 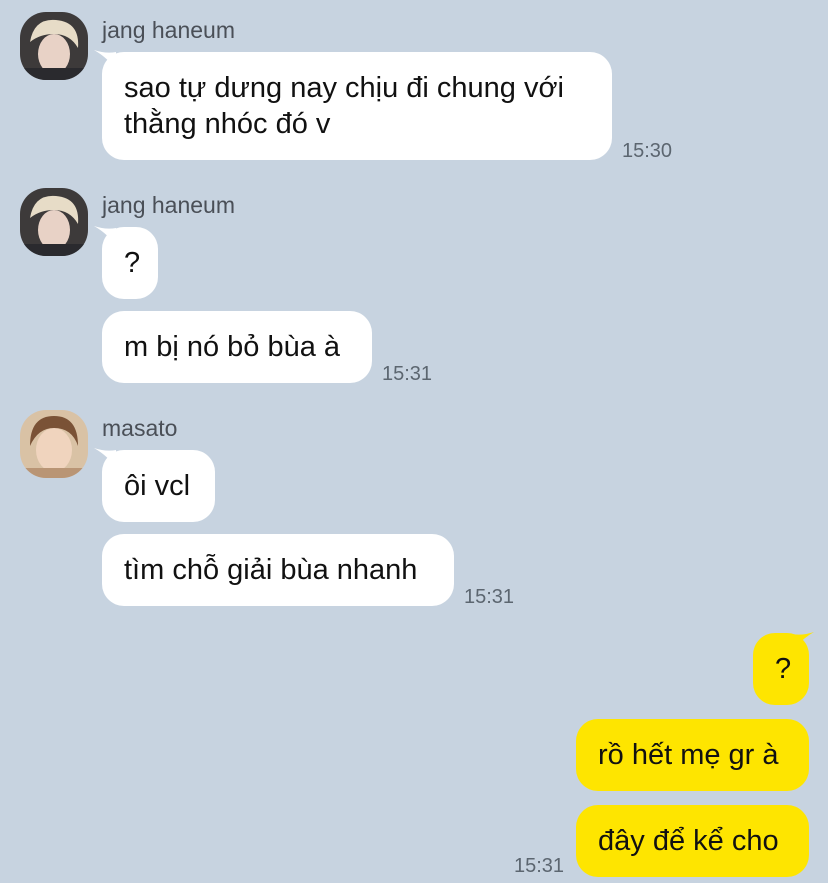 What do you see at coordinates (271, 570) in the screenshot?
I see `message-text: tìm chỗ giải bùa nhanh` at bounding box center [271, 570].